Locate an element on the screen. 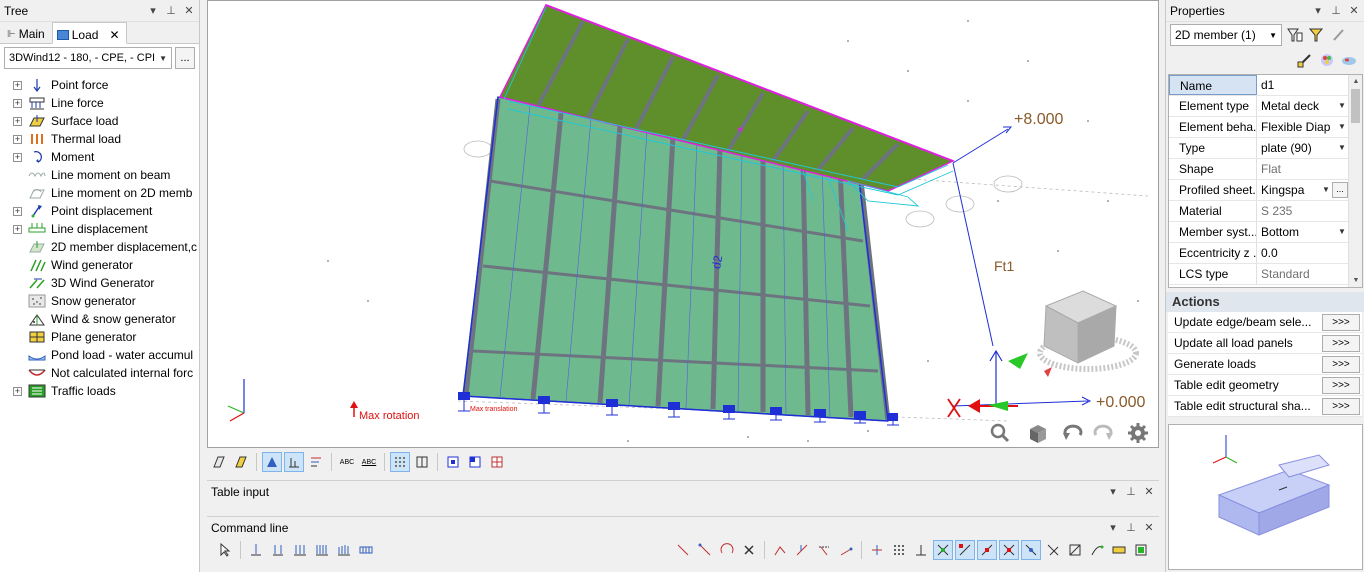  tree-item-wind-snow-generator: Wind & snow generator is located at coordinates (99, 319).